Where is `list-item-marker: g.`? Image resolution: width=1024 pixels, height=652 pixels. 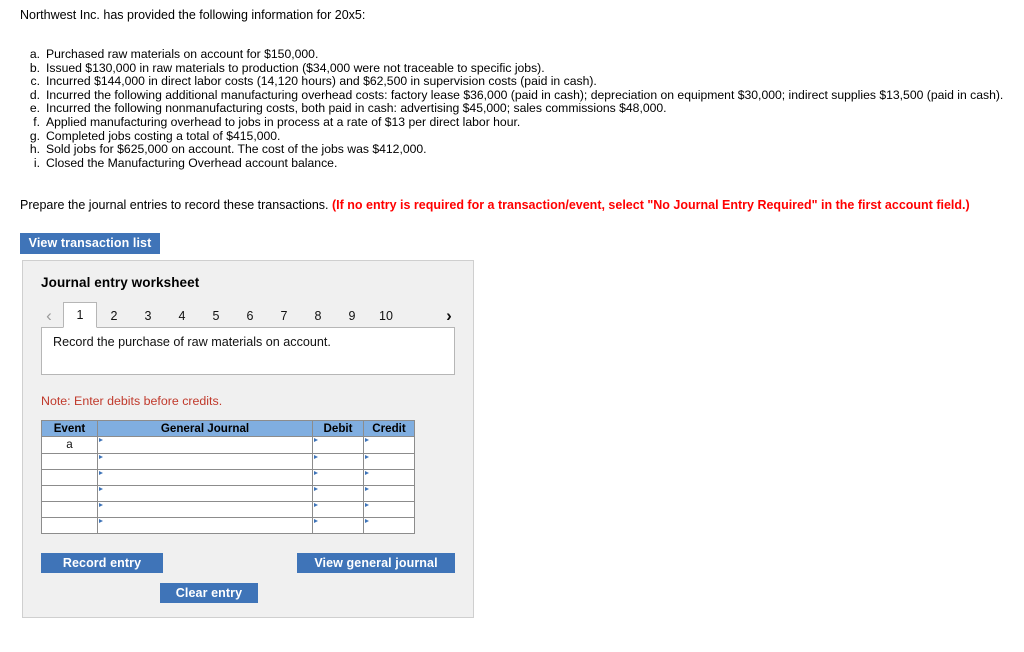
list-item-marker: g. is located at coordinates (34, 135).